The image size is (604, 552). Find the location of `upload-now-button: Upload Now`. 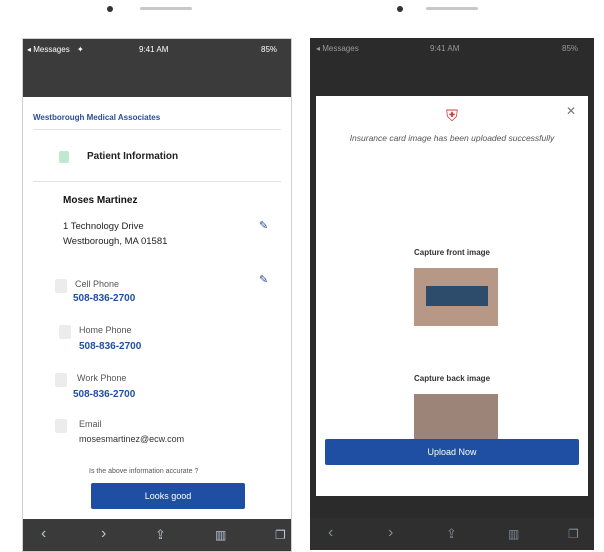

upload-now-button: Upload Now is located at coordinates (452, 452).